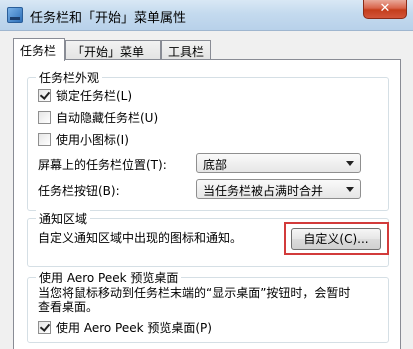 The width and height of the screenshot is (413, 349). What do you see at coordinates (278, 163) in the screenshot?
I see `taskbar-location-select: 底部` at bounding box center [278, 163].